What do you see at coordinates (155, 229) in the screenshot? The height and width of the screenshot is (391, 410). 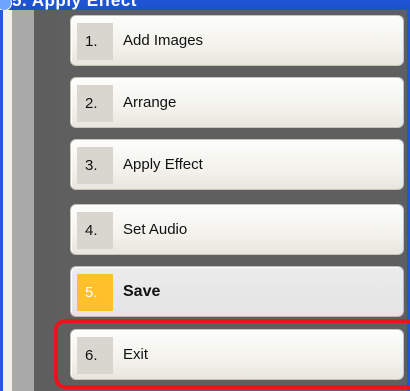 I see `step-label: Set Audio` at bounding box center [155, 229].